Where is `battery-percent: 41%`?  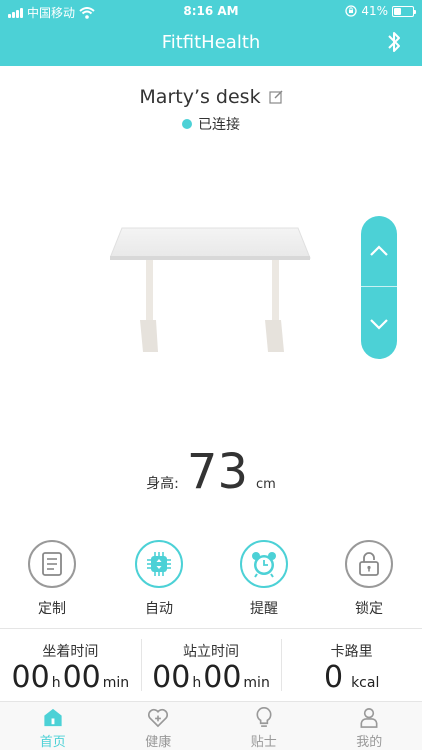
battery-percent: 41% is located at coordinates (374, 11).